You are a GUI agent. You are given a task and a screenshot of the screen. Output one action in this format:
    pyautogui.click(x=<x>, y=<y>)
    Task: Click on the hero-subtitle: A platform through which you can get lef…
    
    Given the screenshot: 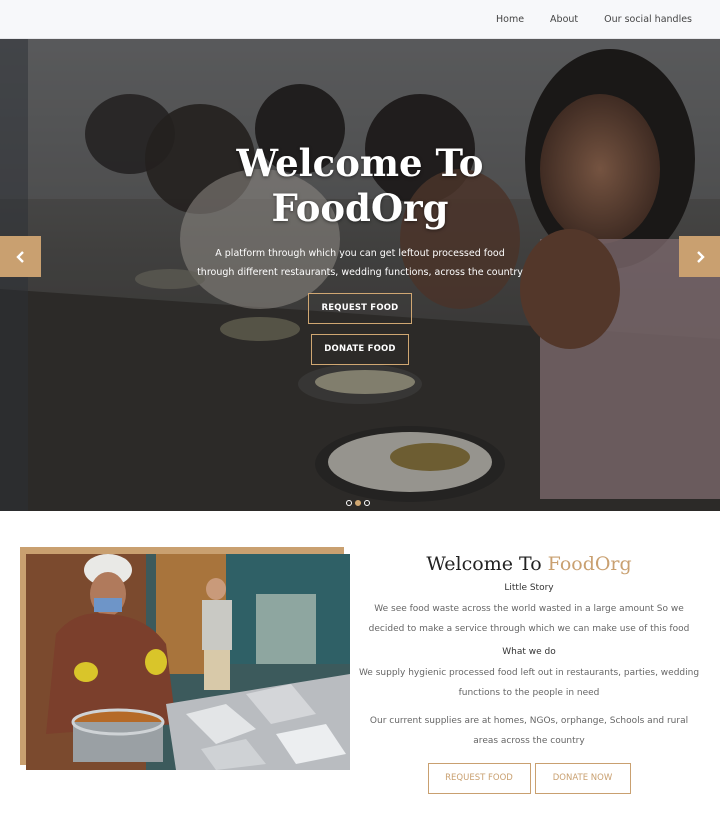 What is the action you would take?
    pyautogui.click(x=360, y=263)
    